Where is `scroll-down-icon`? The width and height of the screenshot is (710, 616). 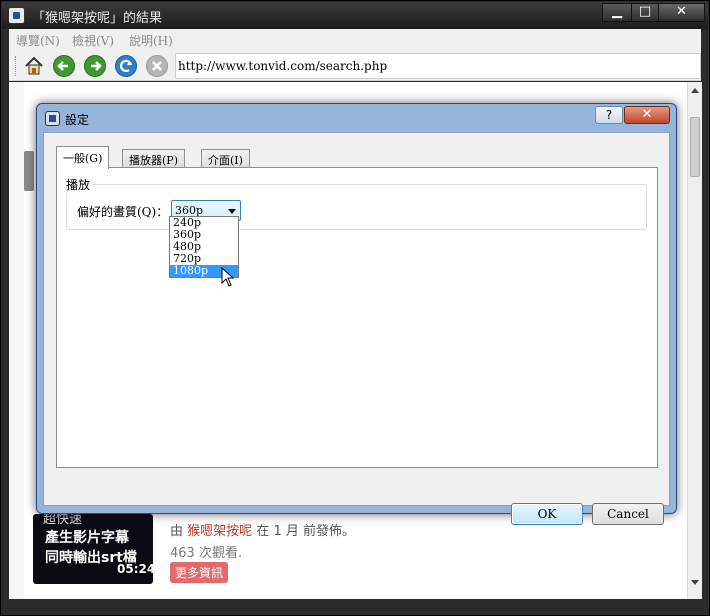 scroll-down-icon is located at coordinates (695, 582).